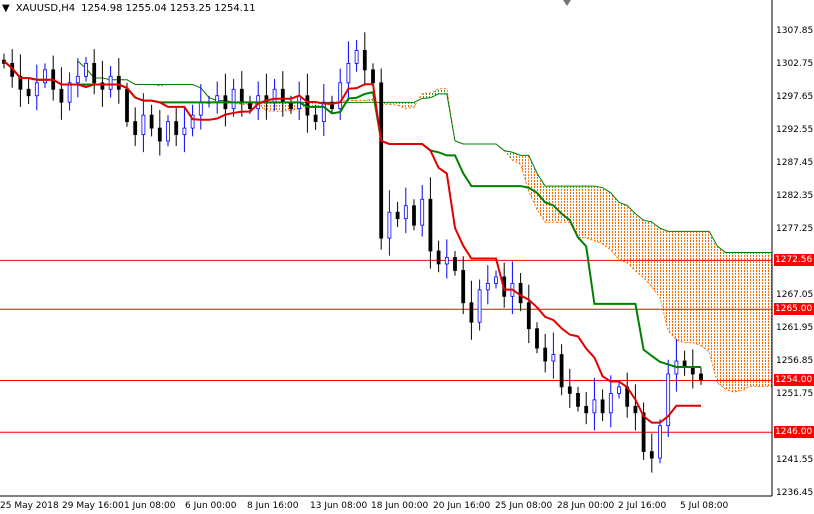  I want to click on shift-marker-icon, so click(567, 3).